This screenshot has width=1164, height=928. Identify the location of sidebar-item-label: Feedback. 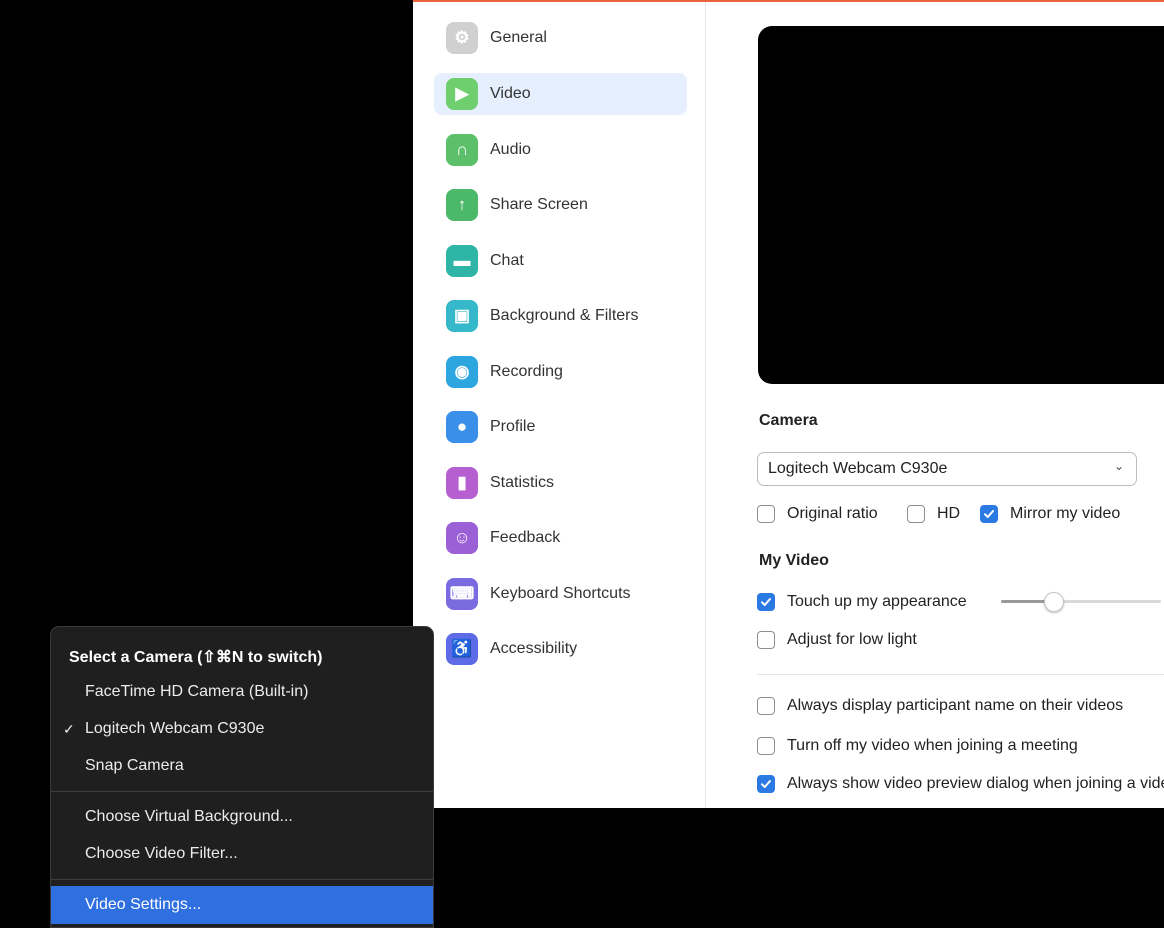
(525, 537).